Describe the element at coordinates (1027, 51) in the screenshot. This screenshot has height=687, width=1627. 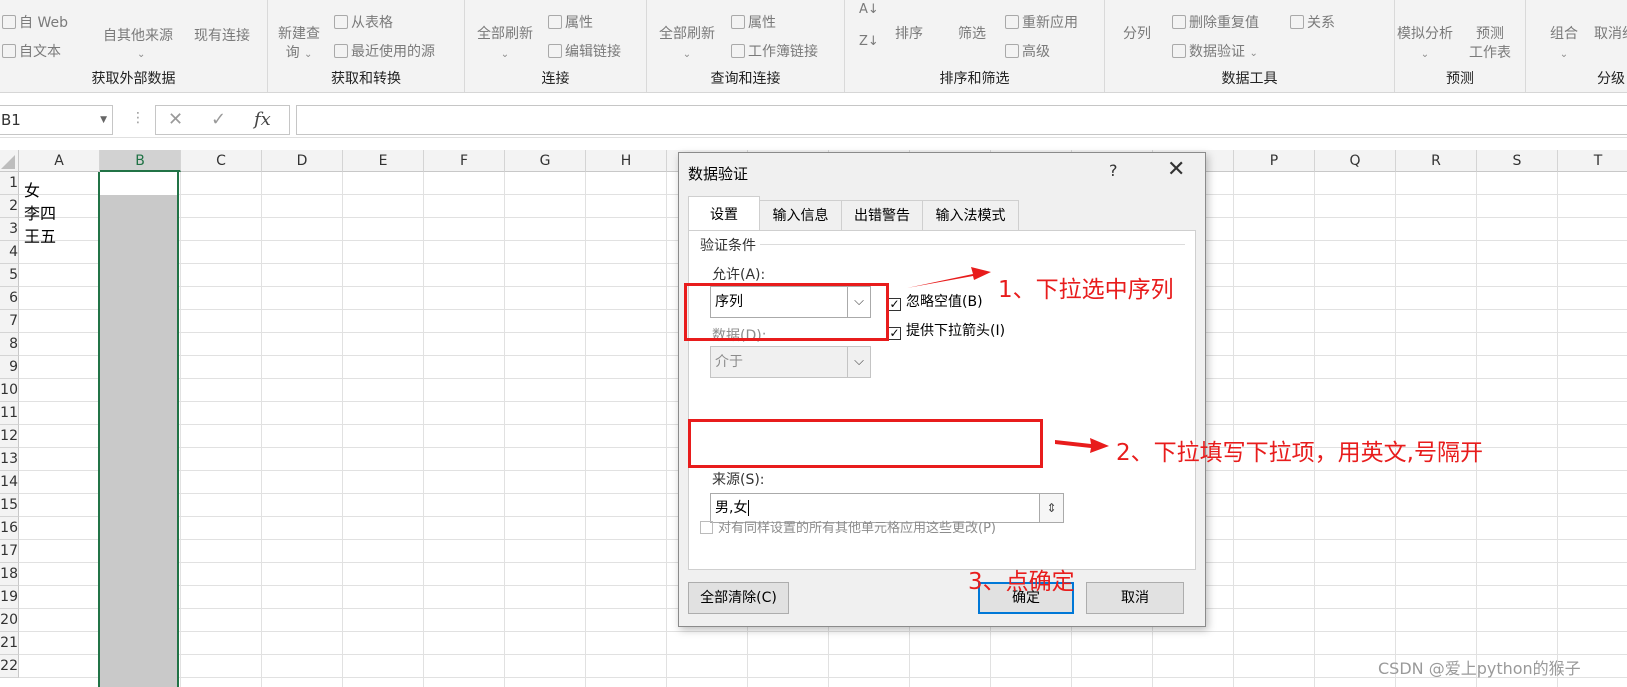
I see `advanced-button: 高级` at that location.